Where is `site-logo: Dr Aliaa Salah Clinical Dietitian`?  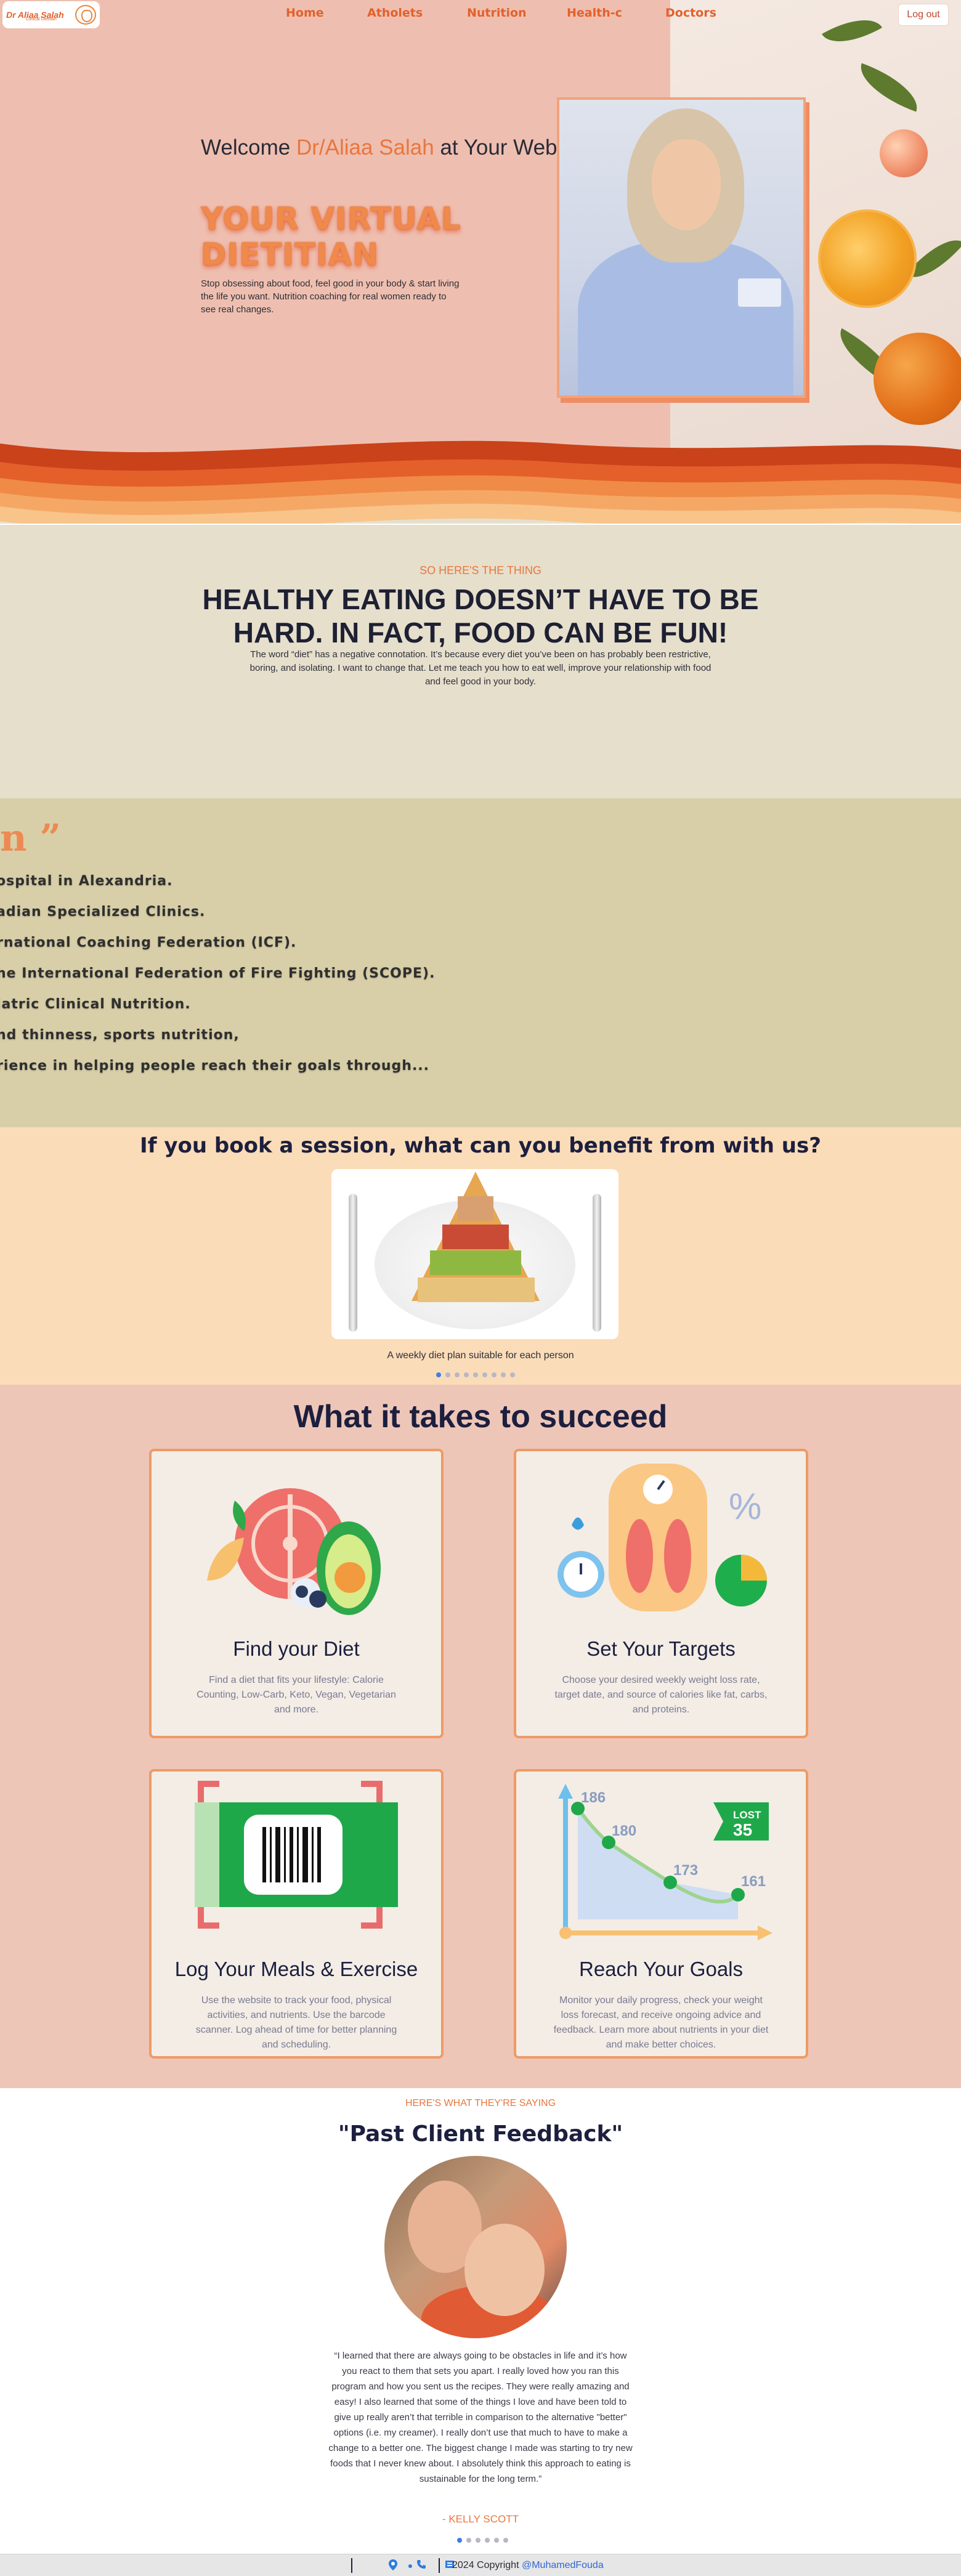
site-logo: Dr Aliaa Salah Clinical Dietitian is located at coordinates (51, 14).